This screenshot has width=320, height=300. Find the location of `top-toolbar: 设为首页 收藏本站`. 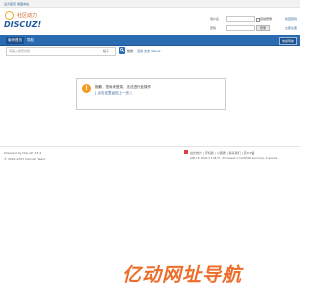

top-toolbar: 设为首页 收藏本站 is located at coordinates (150, 4).